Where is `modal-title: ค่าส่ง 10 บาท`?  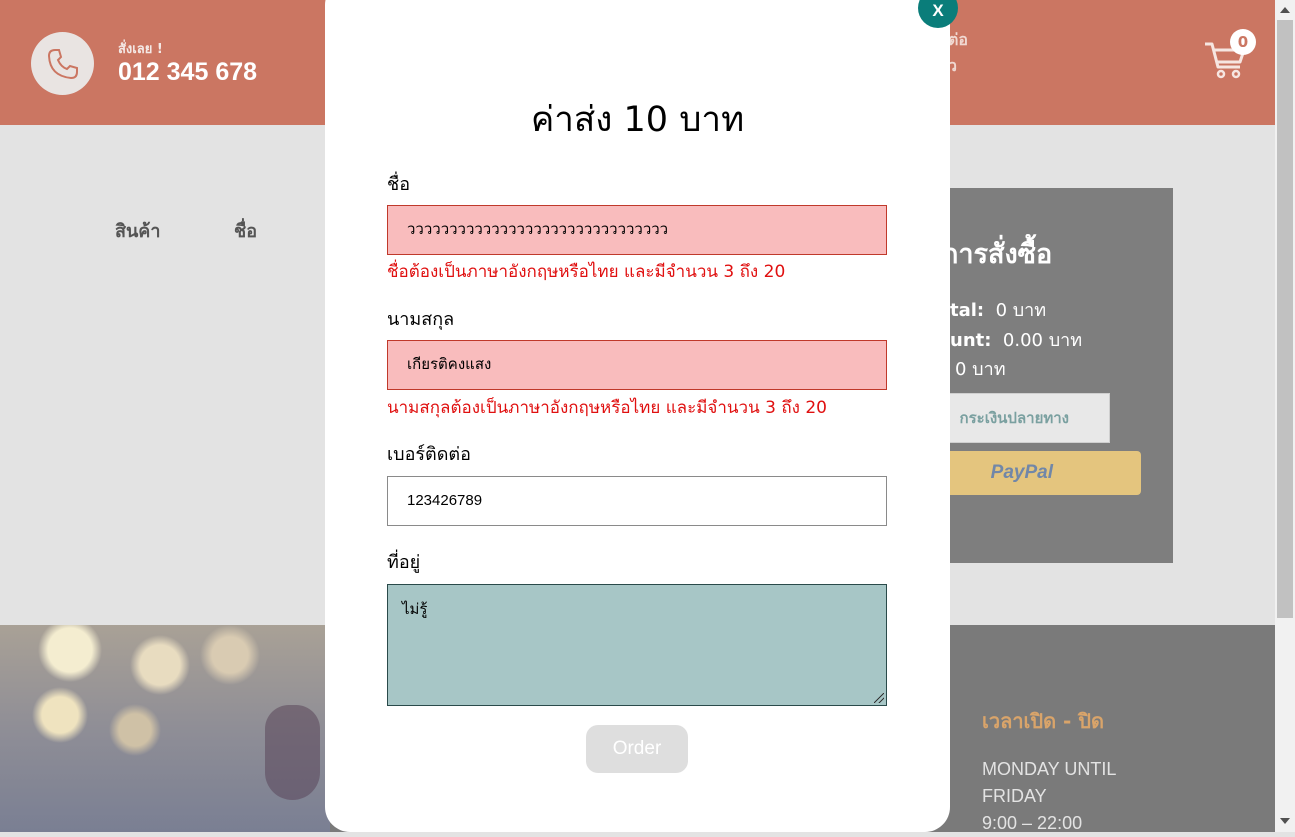
modal-title: ค่าส่ง 10 บาท is located at coordinates (637, 119).